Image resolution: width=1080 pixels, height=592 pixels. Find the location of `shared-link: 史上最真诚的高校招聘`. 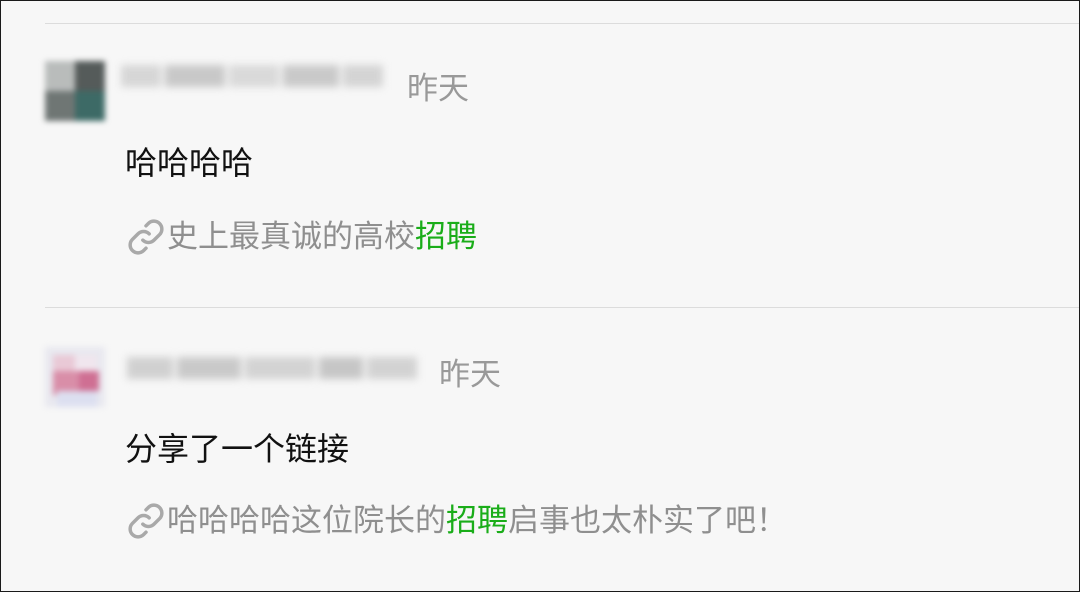

shared-link: 史上最真诚的高校招聘 is located at coordinates (302, 237).